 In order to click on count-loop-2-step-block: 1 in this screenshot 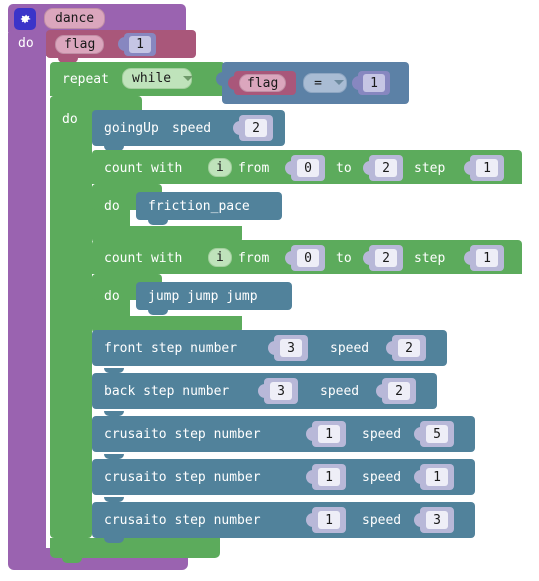, I will do `click(487, 258)`.